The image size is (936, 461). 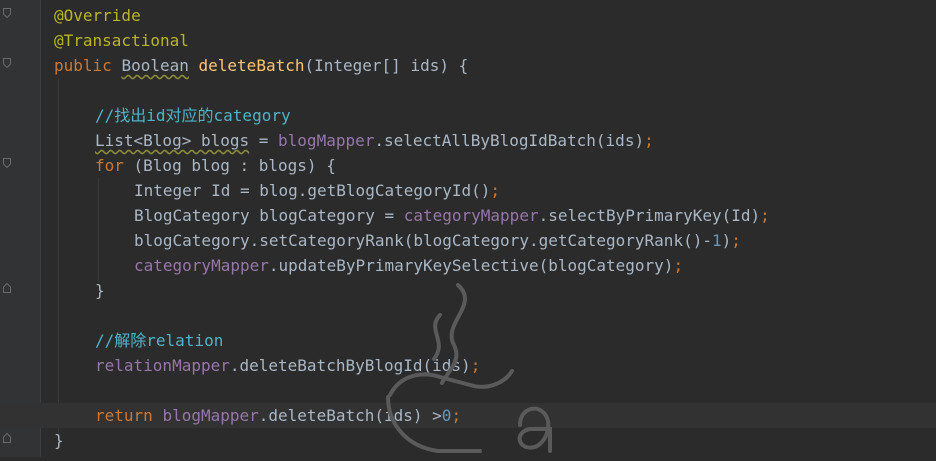 What do you see at coordinates (264, 140) in the screenshot?
I see `code-token: =` at bounding box center [264, 140].